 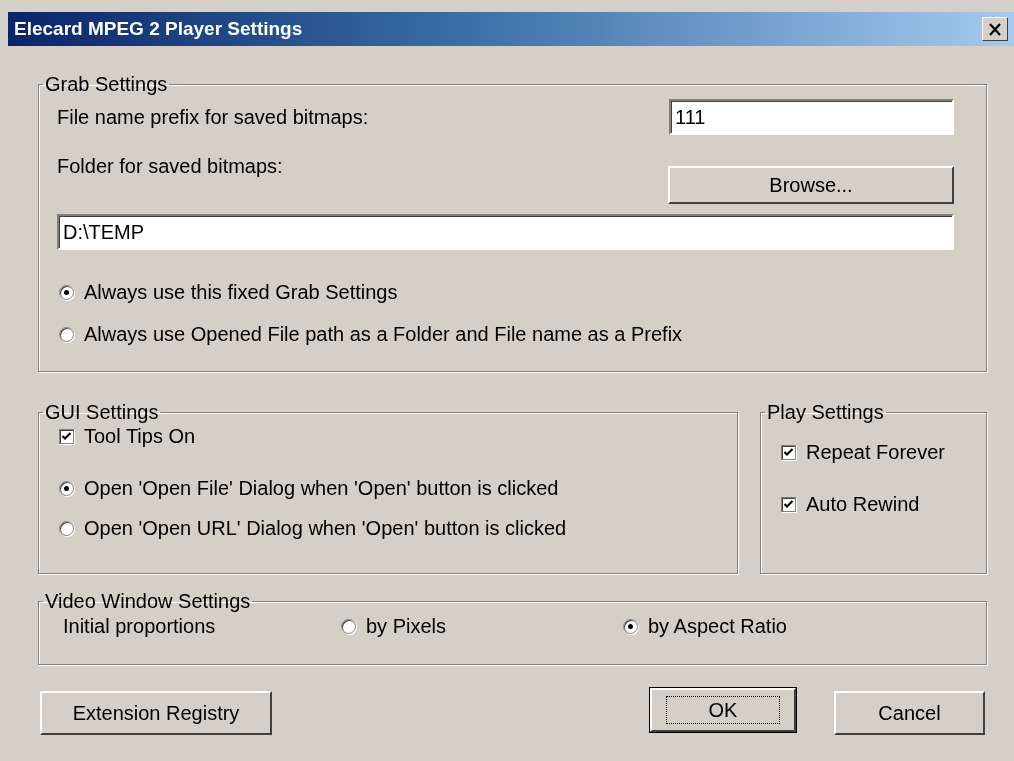 I want to click on group-title: GUI Settings, so click(x=102, y=412).